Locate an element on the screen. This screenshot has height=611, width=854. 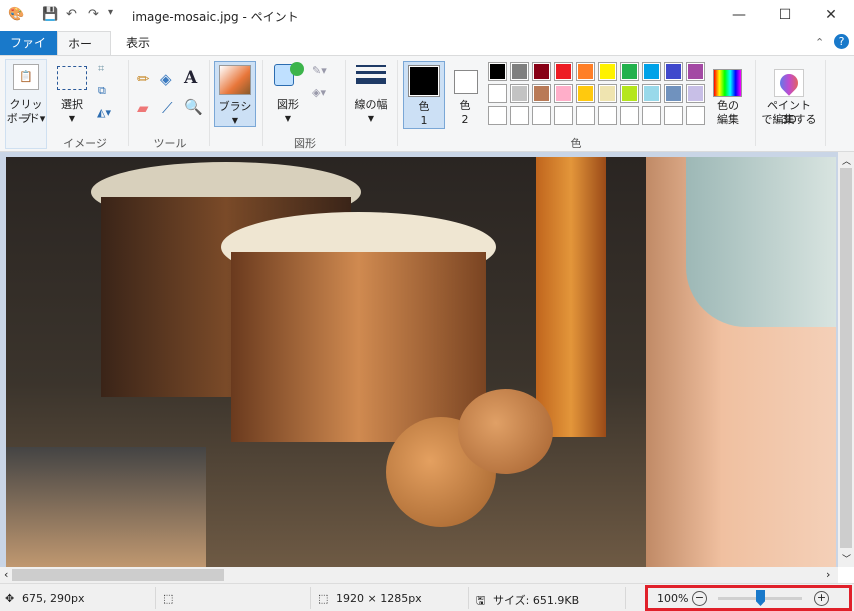
redo-icon: ↷ is located at coordinates (93, 14).